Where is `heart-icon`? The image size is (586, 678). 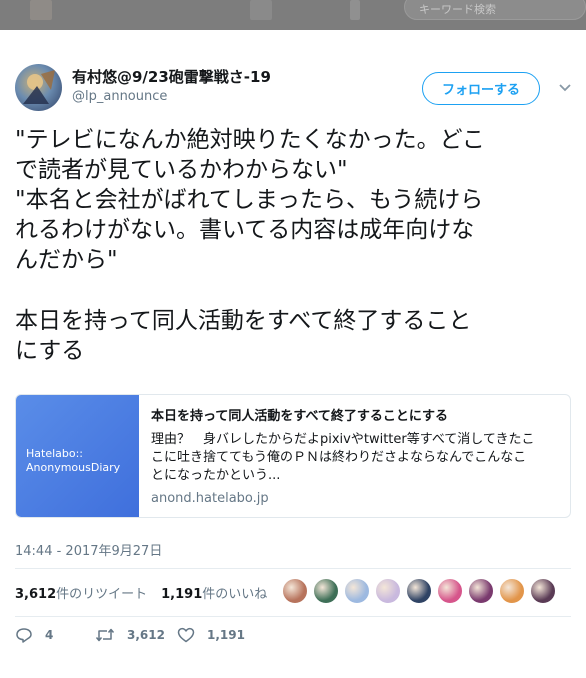
heart-icon is located at coordinates (186, 635).